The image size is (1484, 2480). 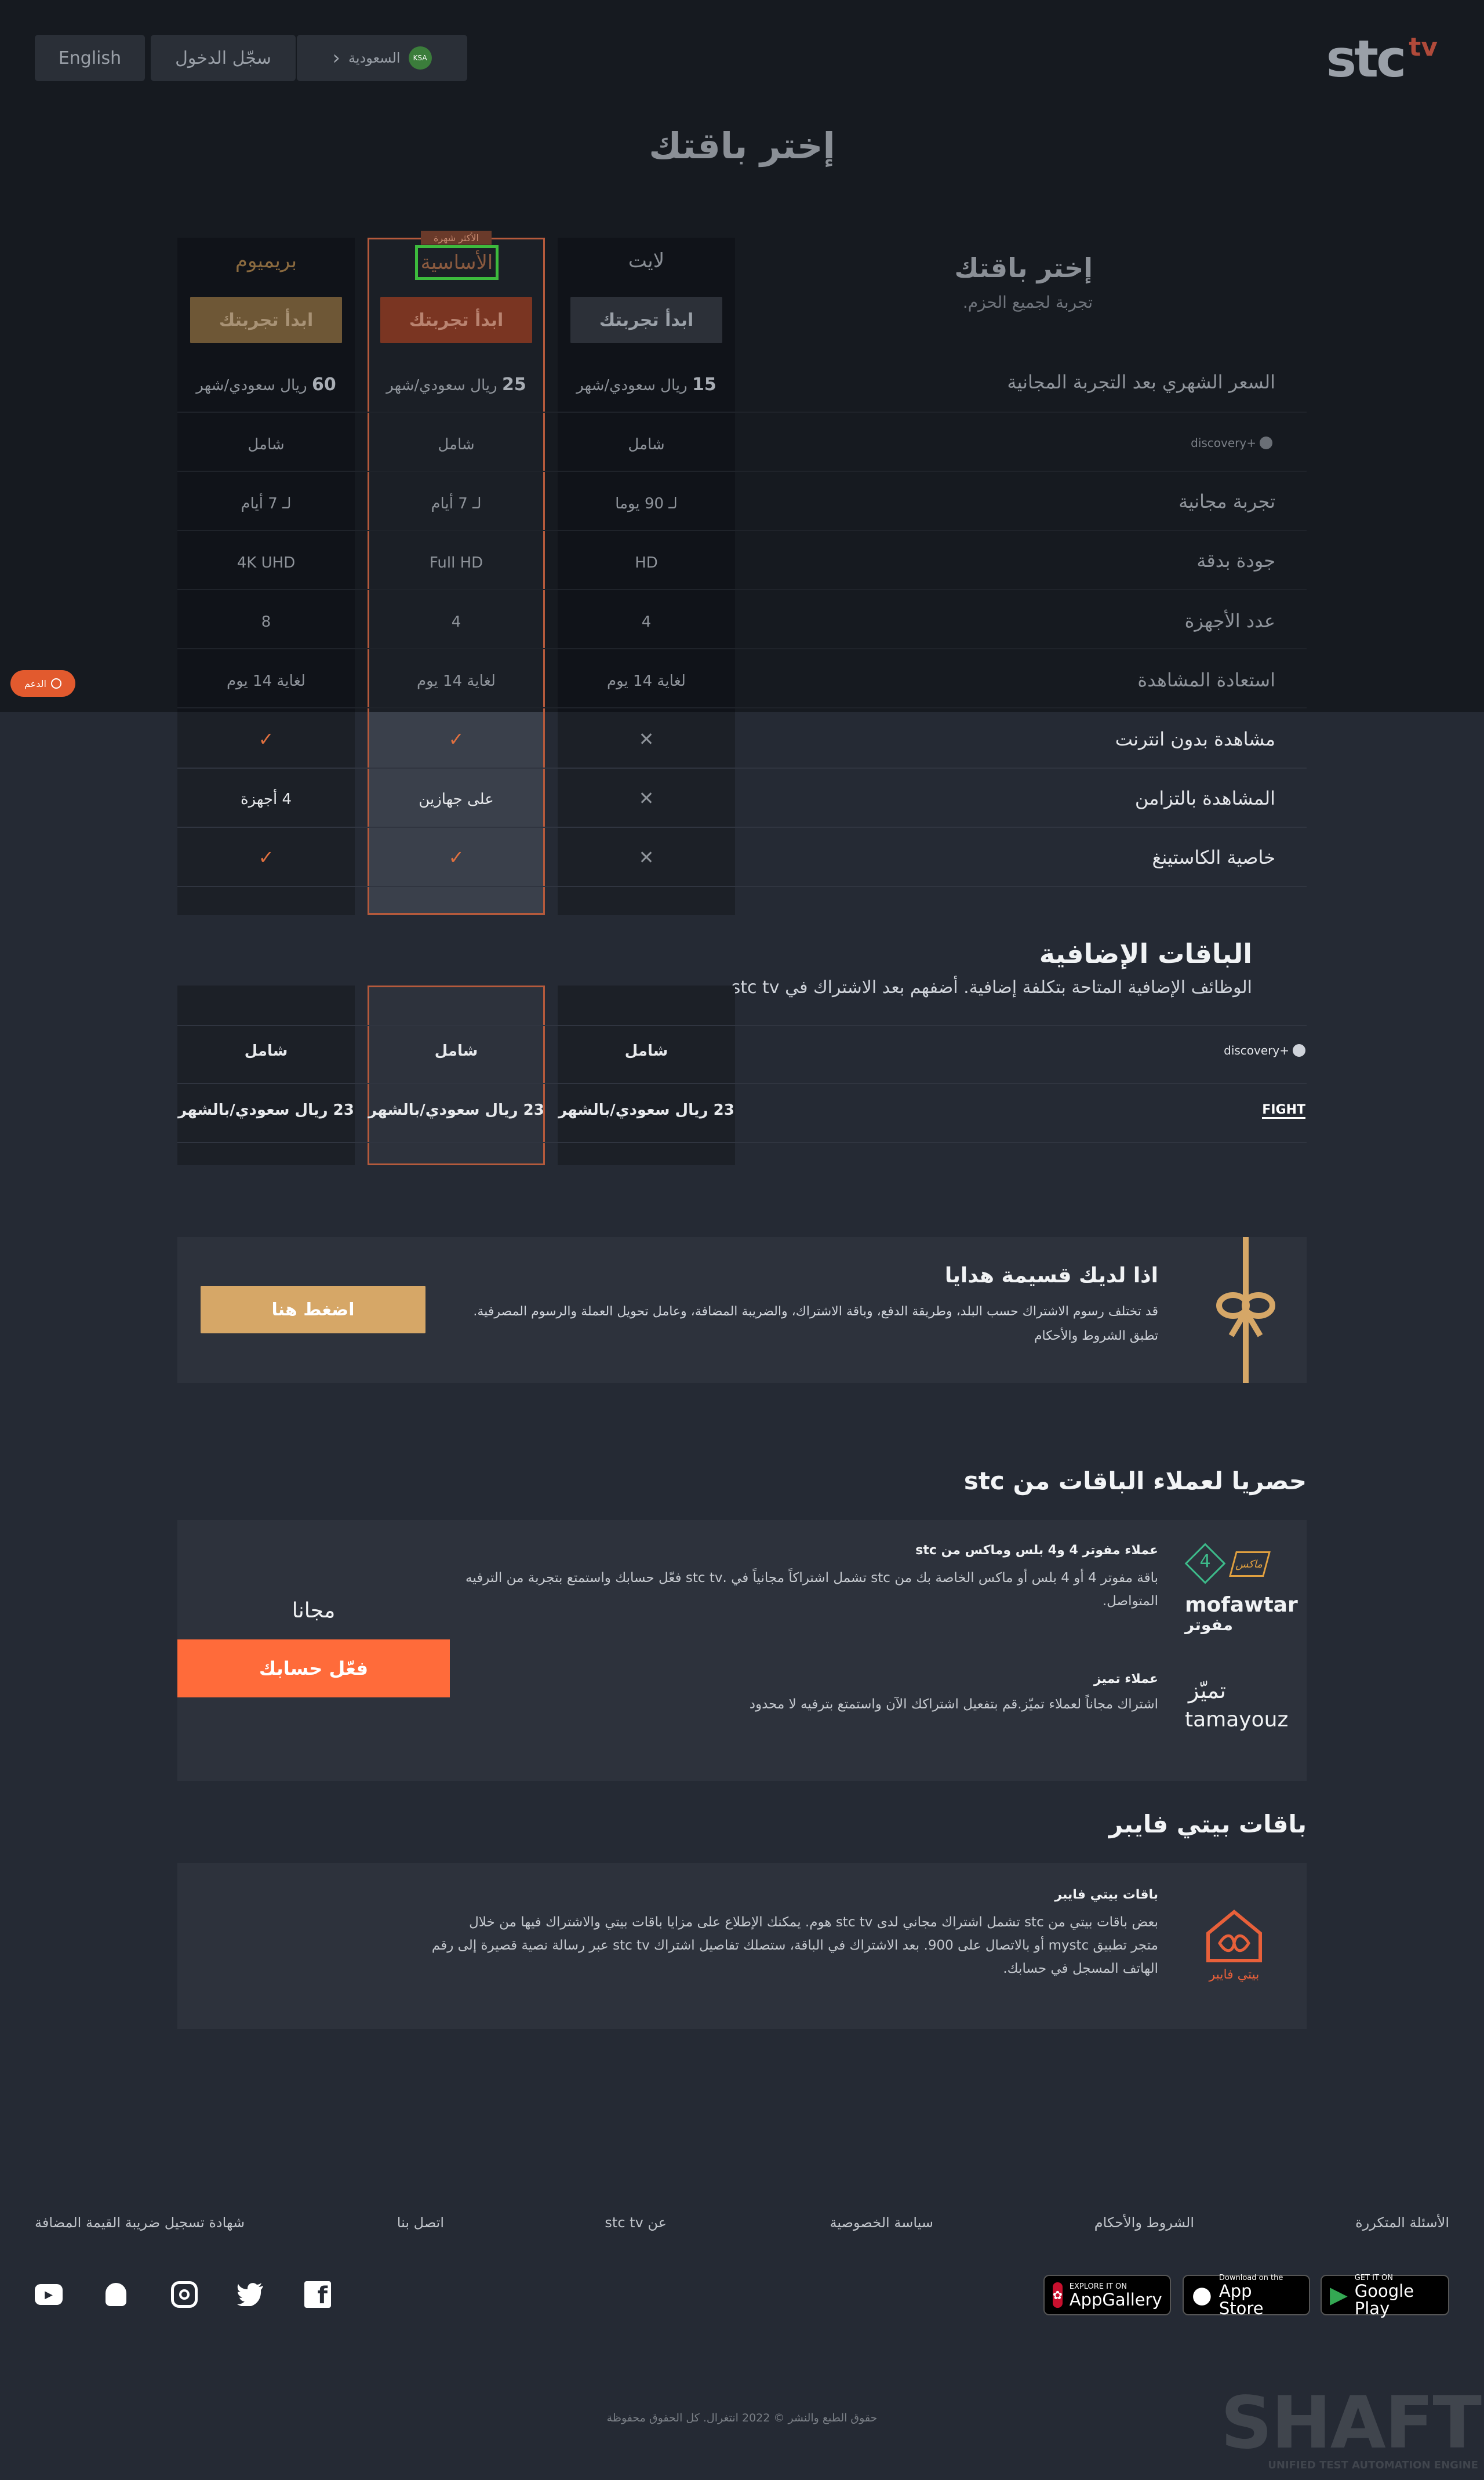 I want to click on basic-addon-discovery: شامل, so click(x=456, y=1051).